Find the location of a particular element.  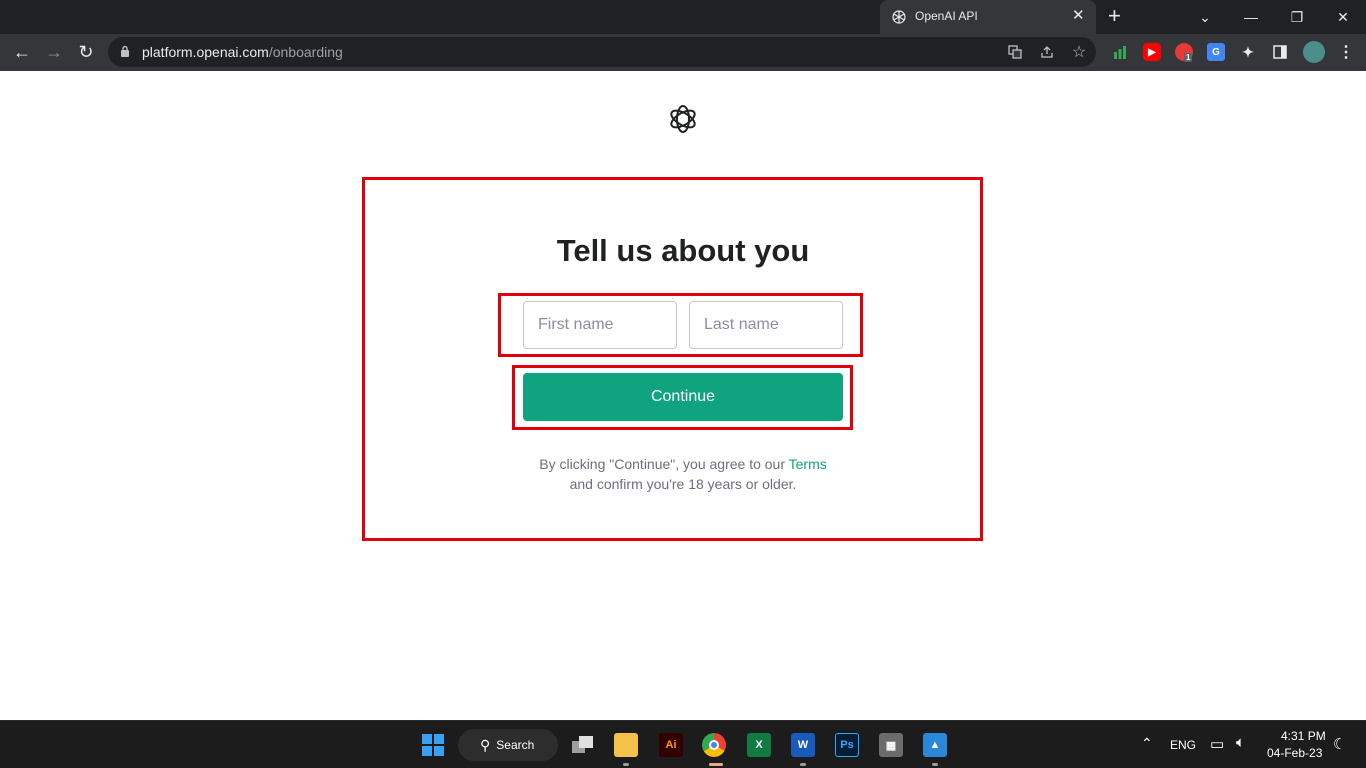

browser-tab: OpenAI API ✕ is located at coordinates (988, 17).